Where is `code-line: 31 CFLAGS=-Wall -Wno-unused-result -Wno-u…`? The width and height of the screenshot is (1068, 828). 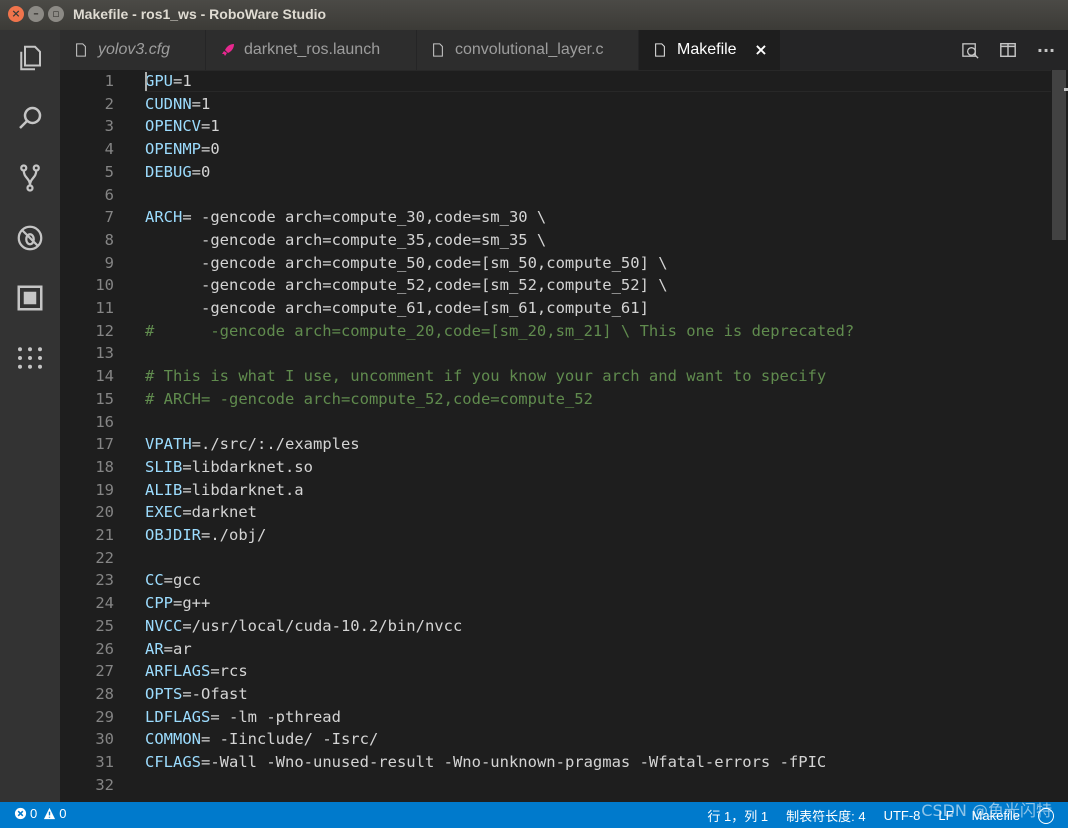
code-line: 31 CFLAGS=-Wall -Wno-unused-result -Wno-u… is located at coordinates (564, 762).